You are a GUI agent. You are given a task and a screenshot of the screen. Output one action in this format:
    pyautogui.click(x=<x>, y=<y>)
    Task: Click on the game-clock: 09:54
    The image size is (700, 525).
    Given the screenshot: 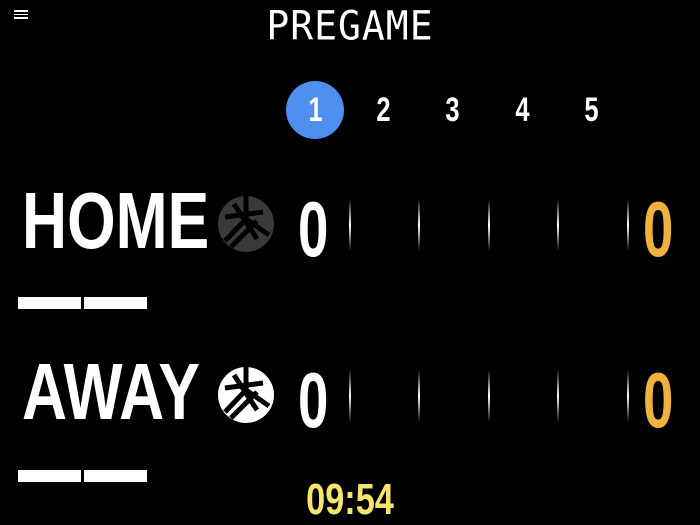 What is the action you would take?
    pyautogui.click(x=350, y=500)
    